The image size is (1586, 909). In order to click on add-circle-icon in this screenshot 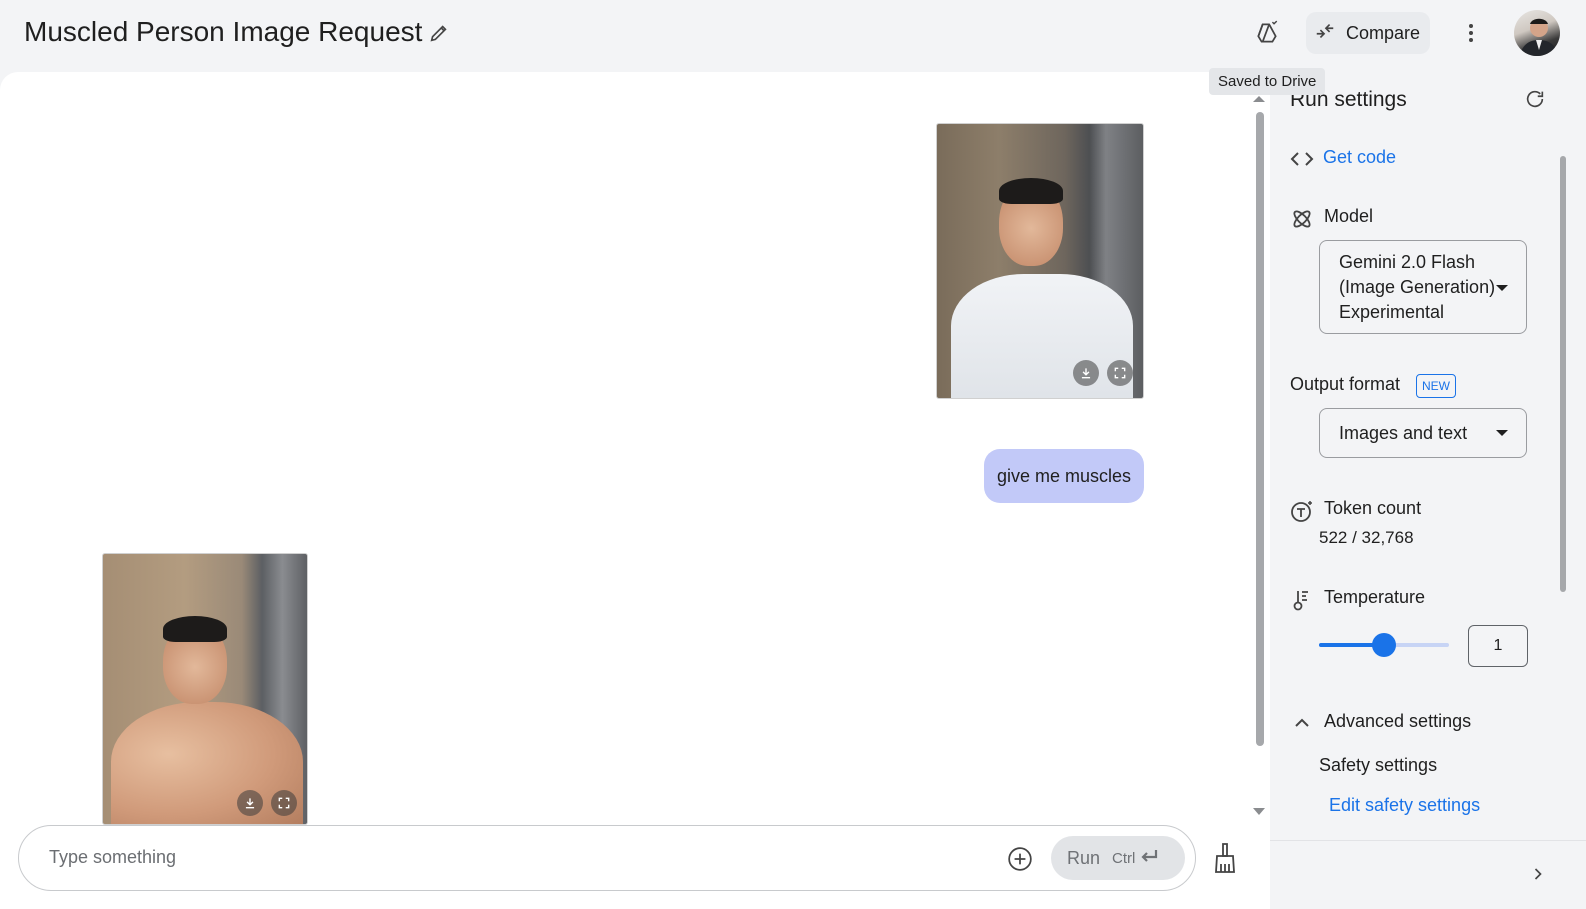, I will do `click(1020, 859)`.